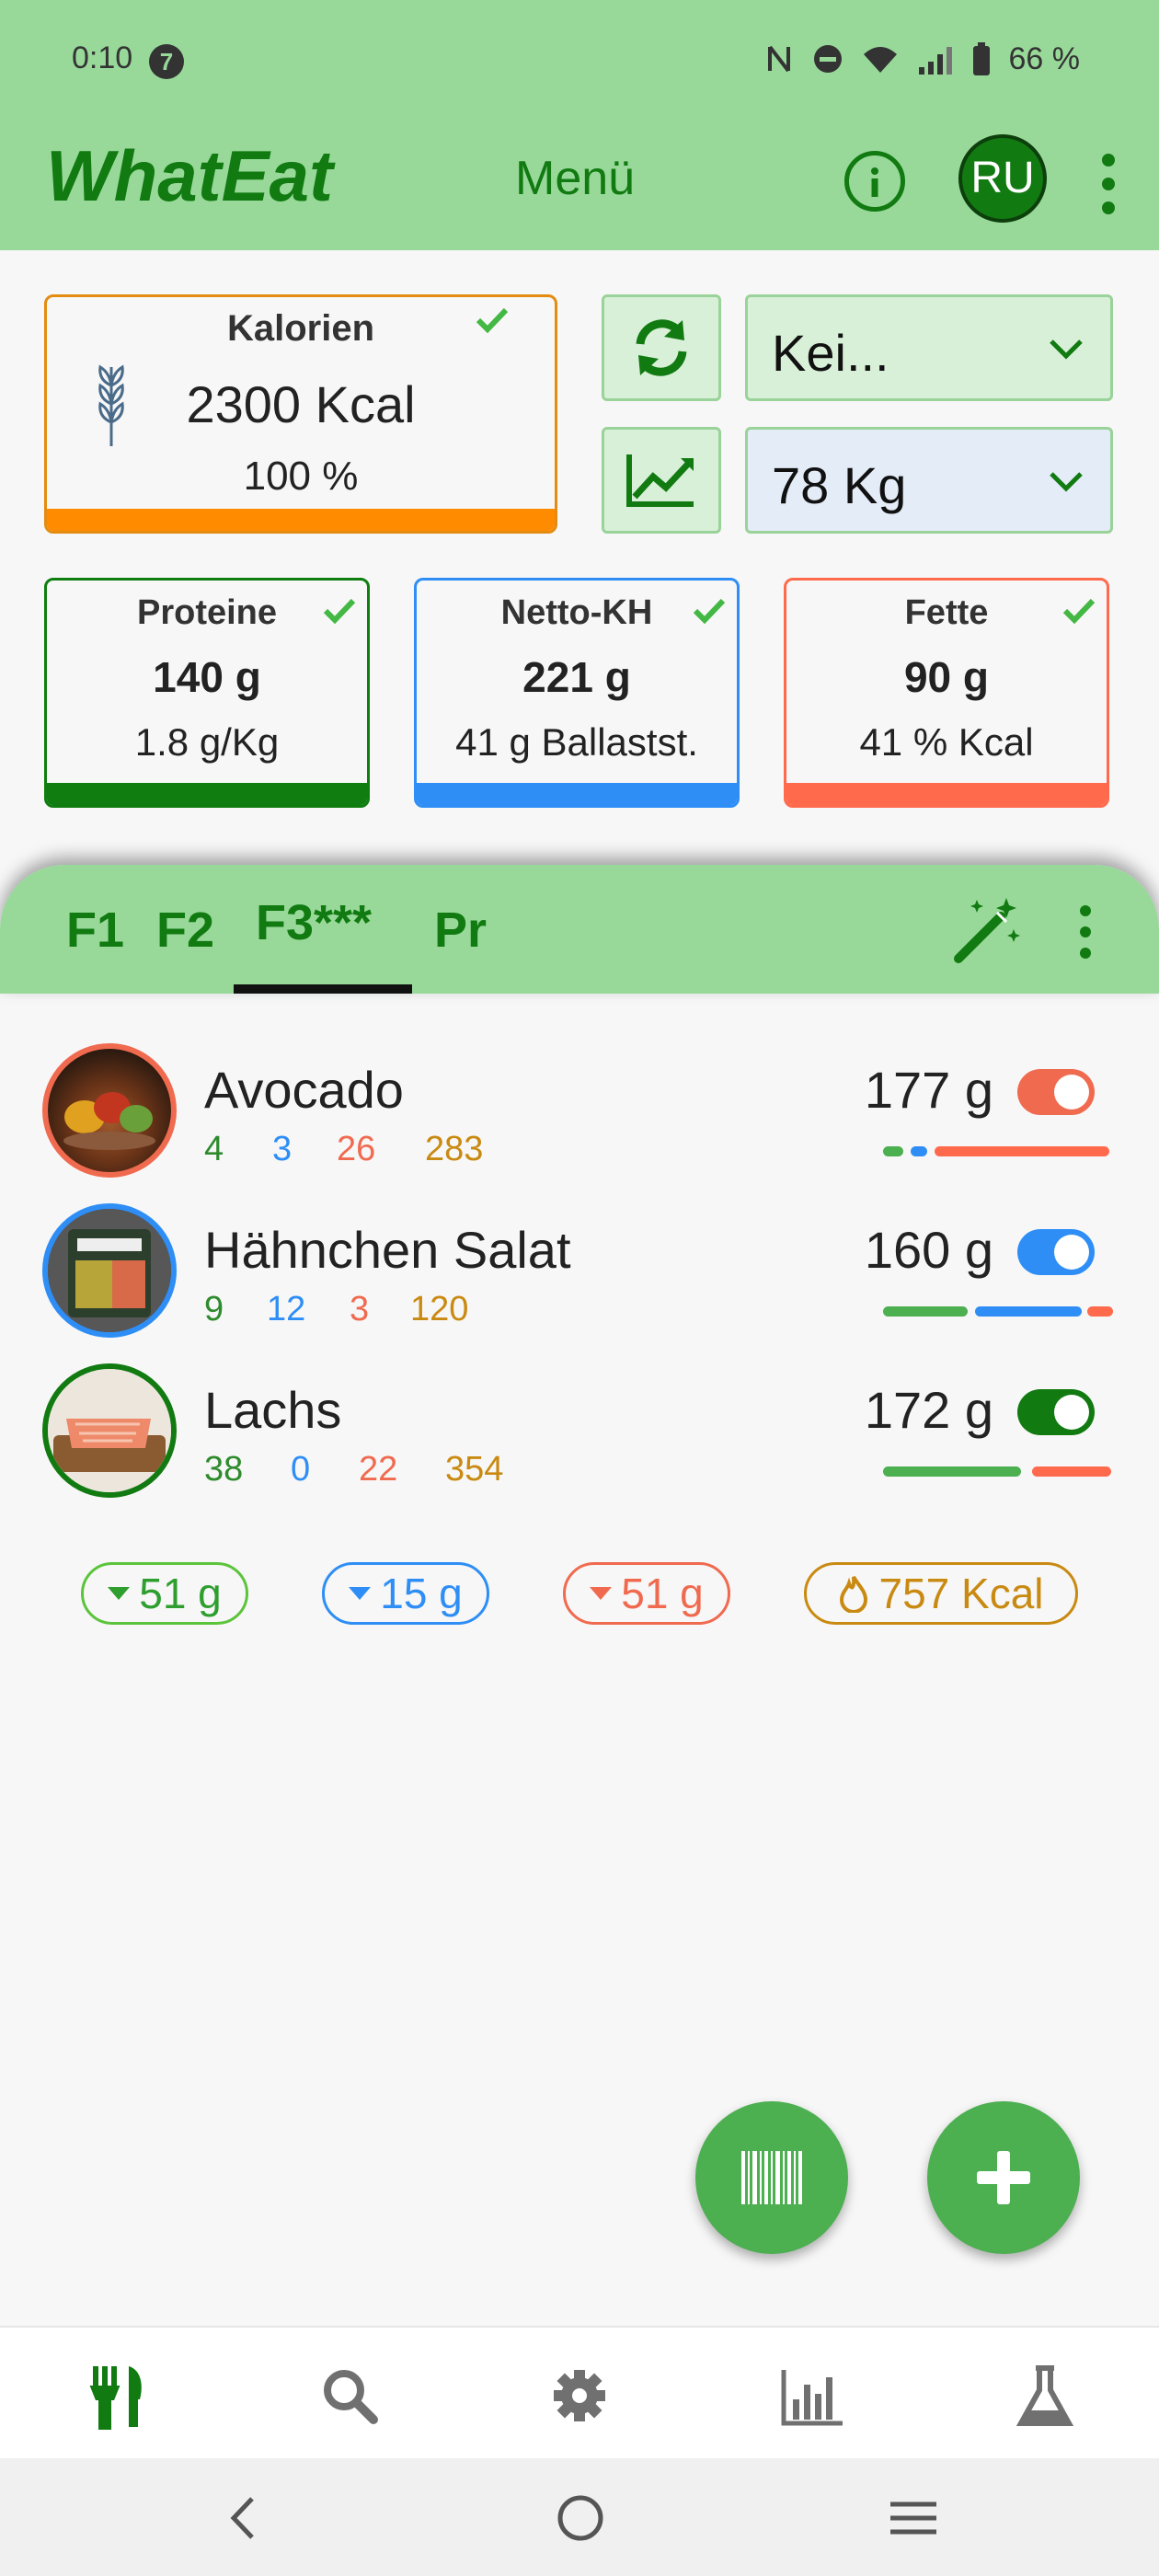 The width and height of the screenshot is (1159, 2576). Describe the element at coordinates (929, 1250) in the screenshot. I see `food-amount: 160 g` at that location.